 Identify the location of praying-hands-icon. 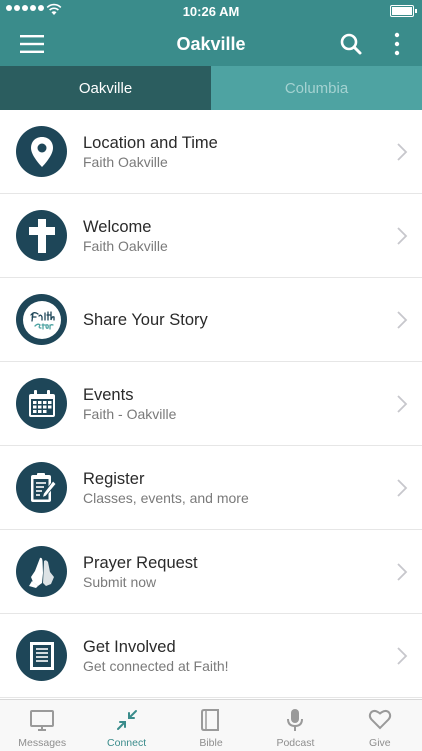
(41, 571).